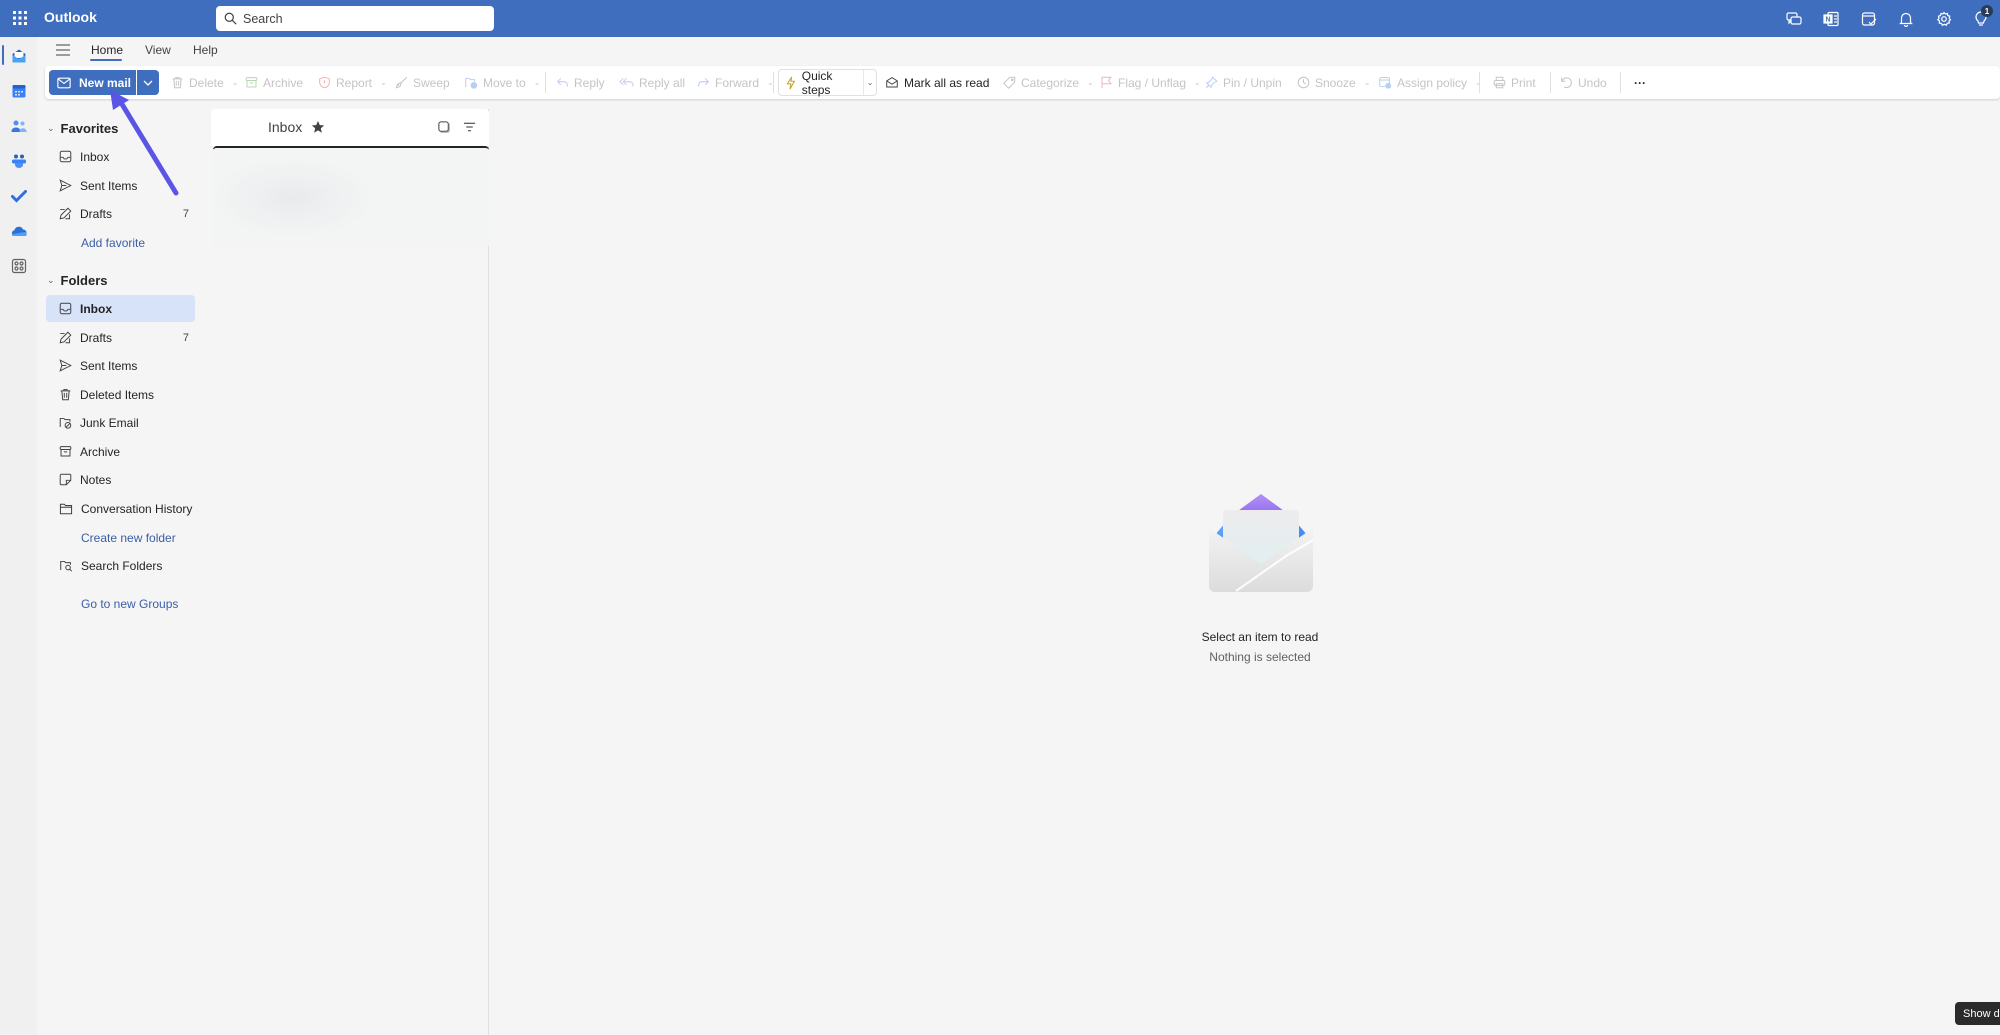  What do you see at coordinates (1514, 82) in the screenshot?
I see `print-button: Print` at bounding box center [1514, 82].